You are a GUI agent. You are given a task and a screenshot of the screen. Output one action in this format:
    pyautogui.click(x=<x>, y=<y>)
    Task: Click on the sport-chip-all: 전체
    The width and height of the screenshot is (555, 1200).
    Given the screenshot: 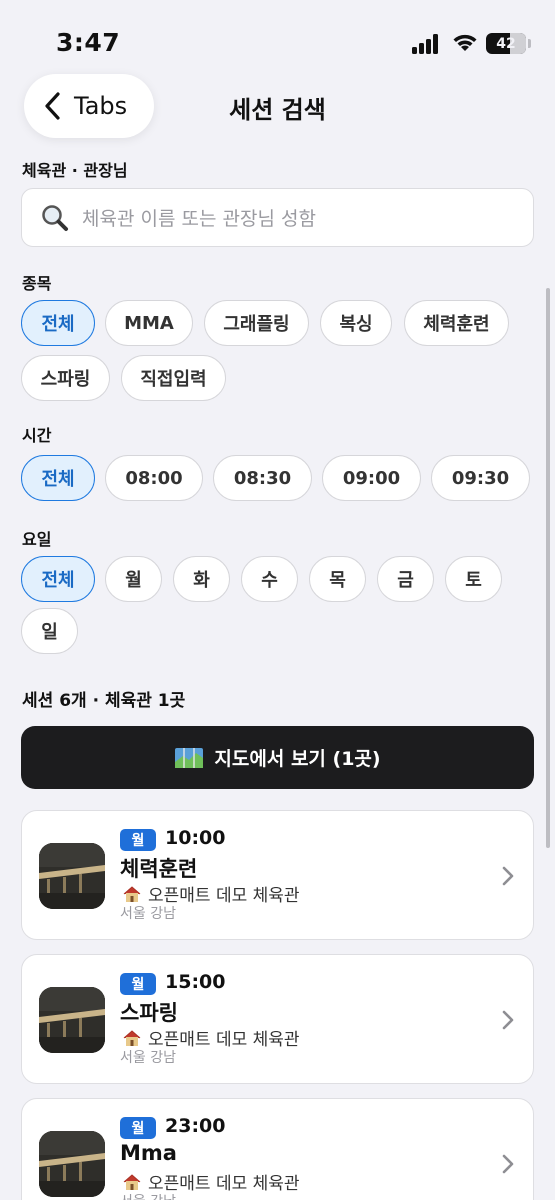 What is the action you would take?
    pyautogui.click(x=58, y=323)
    